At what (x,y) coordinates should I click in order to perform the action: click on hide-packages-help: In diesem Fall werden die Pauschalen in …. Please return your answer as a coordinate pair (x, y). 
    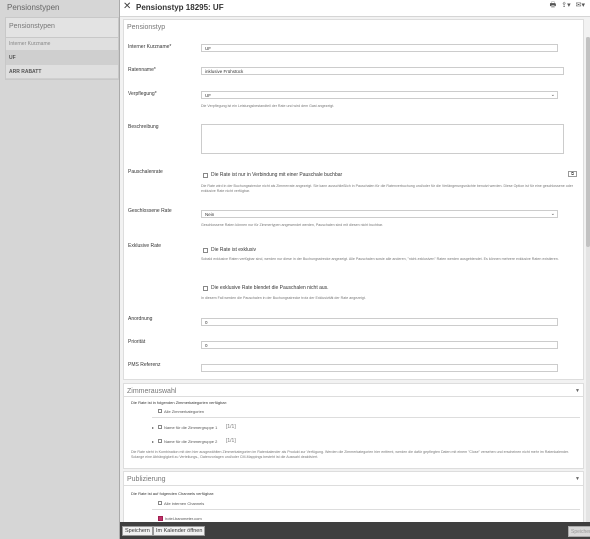
    Looking at the image, I should click on (283, 298).